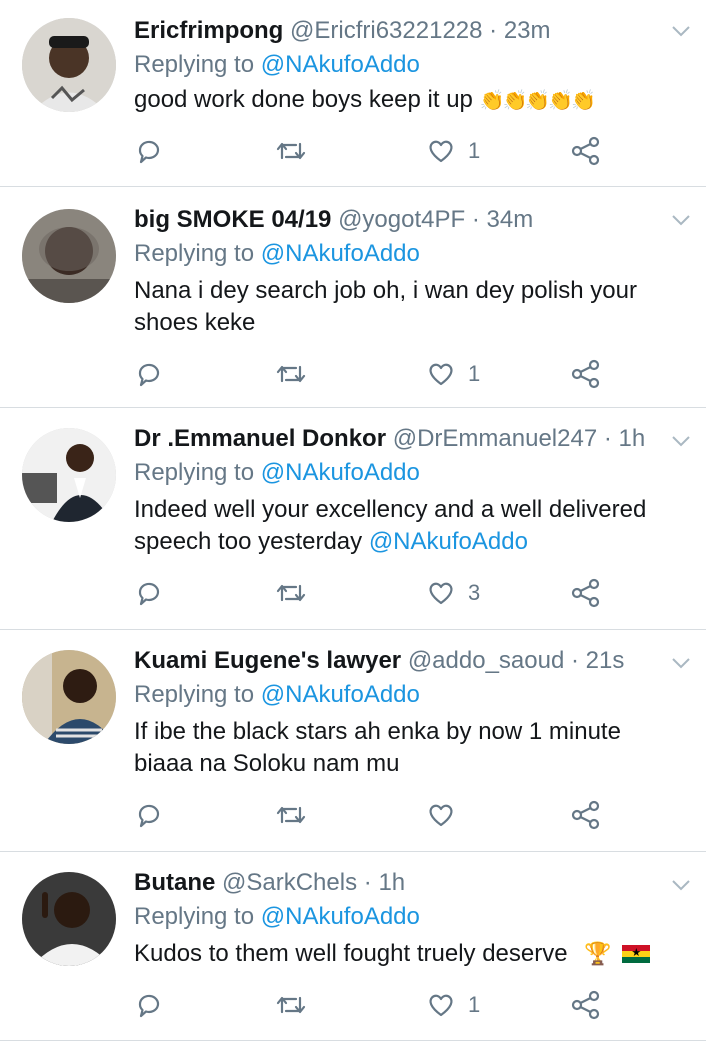 The image size is (706, 1041). What do you see at coordinates (486, 660) in the screenshot?
I see `handle: @addo_saoud` at bounding box center [486, 660].